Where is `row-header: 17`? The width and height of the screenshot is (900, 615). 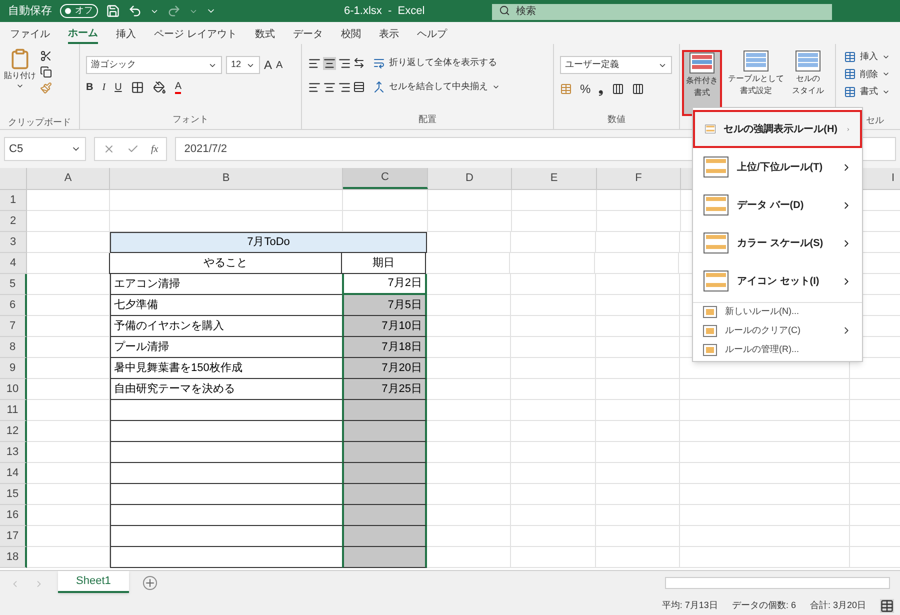
row-header: 17 is located at coordinates (13, 536).